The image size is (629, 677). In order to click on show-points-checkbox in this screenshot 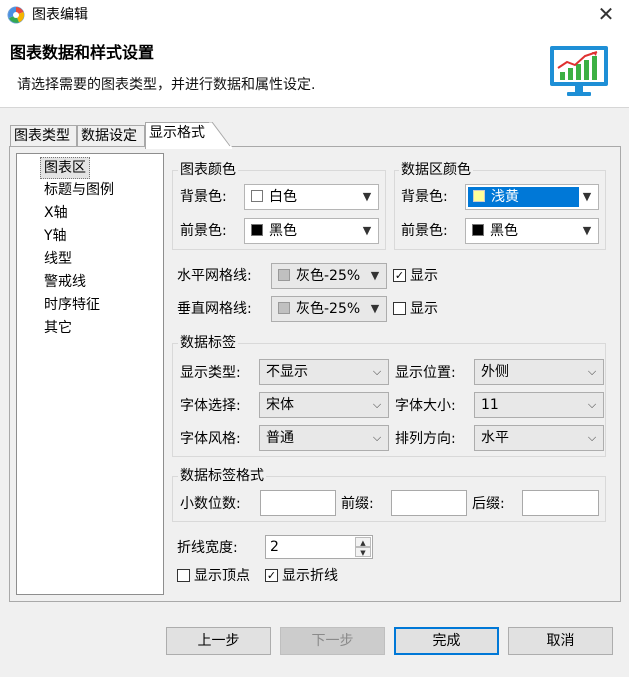, I will do `click(183, 575)`.